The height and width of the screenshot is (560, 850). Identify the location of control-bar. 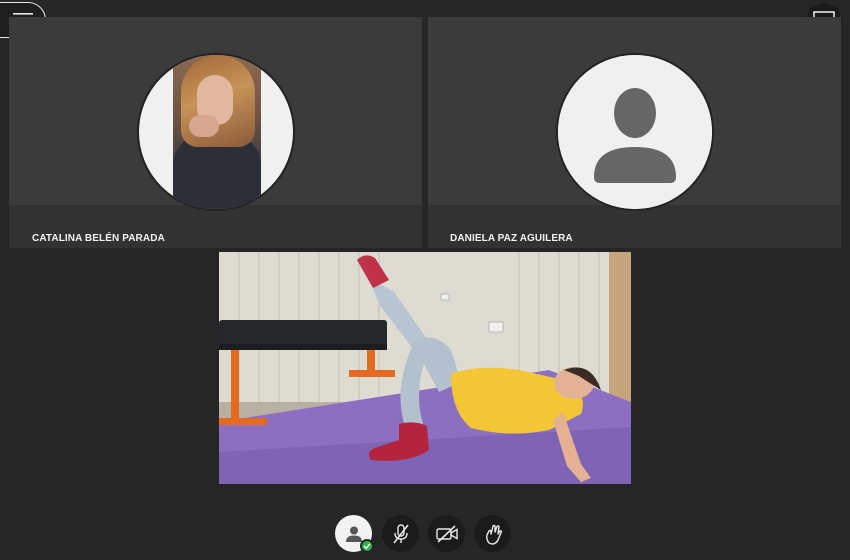
(425, 535).